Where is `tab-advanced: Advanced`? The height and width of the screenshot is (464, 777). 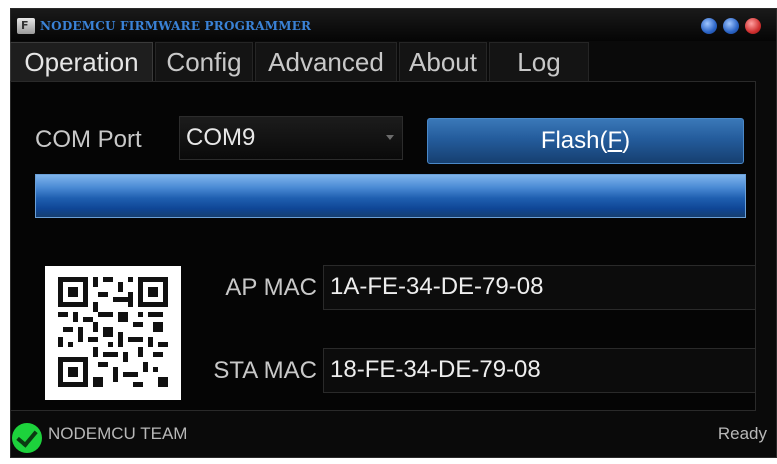
tab-advanced: Advanced is located at coordinates (326, 62).